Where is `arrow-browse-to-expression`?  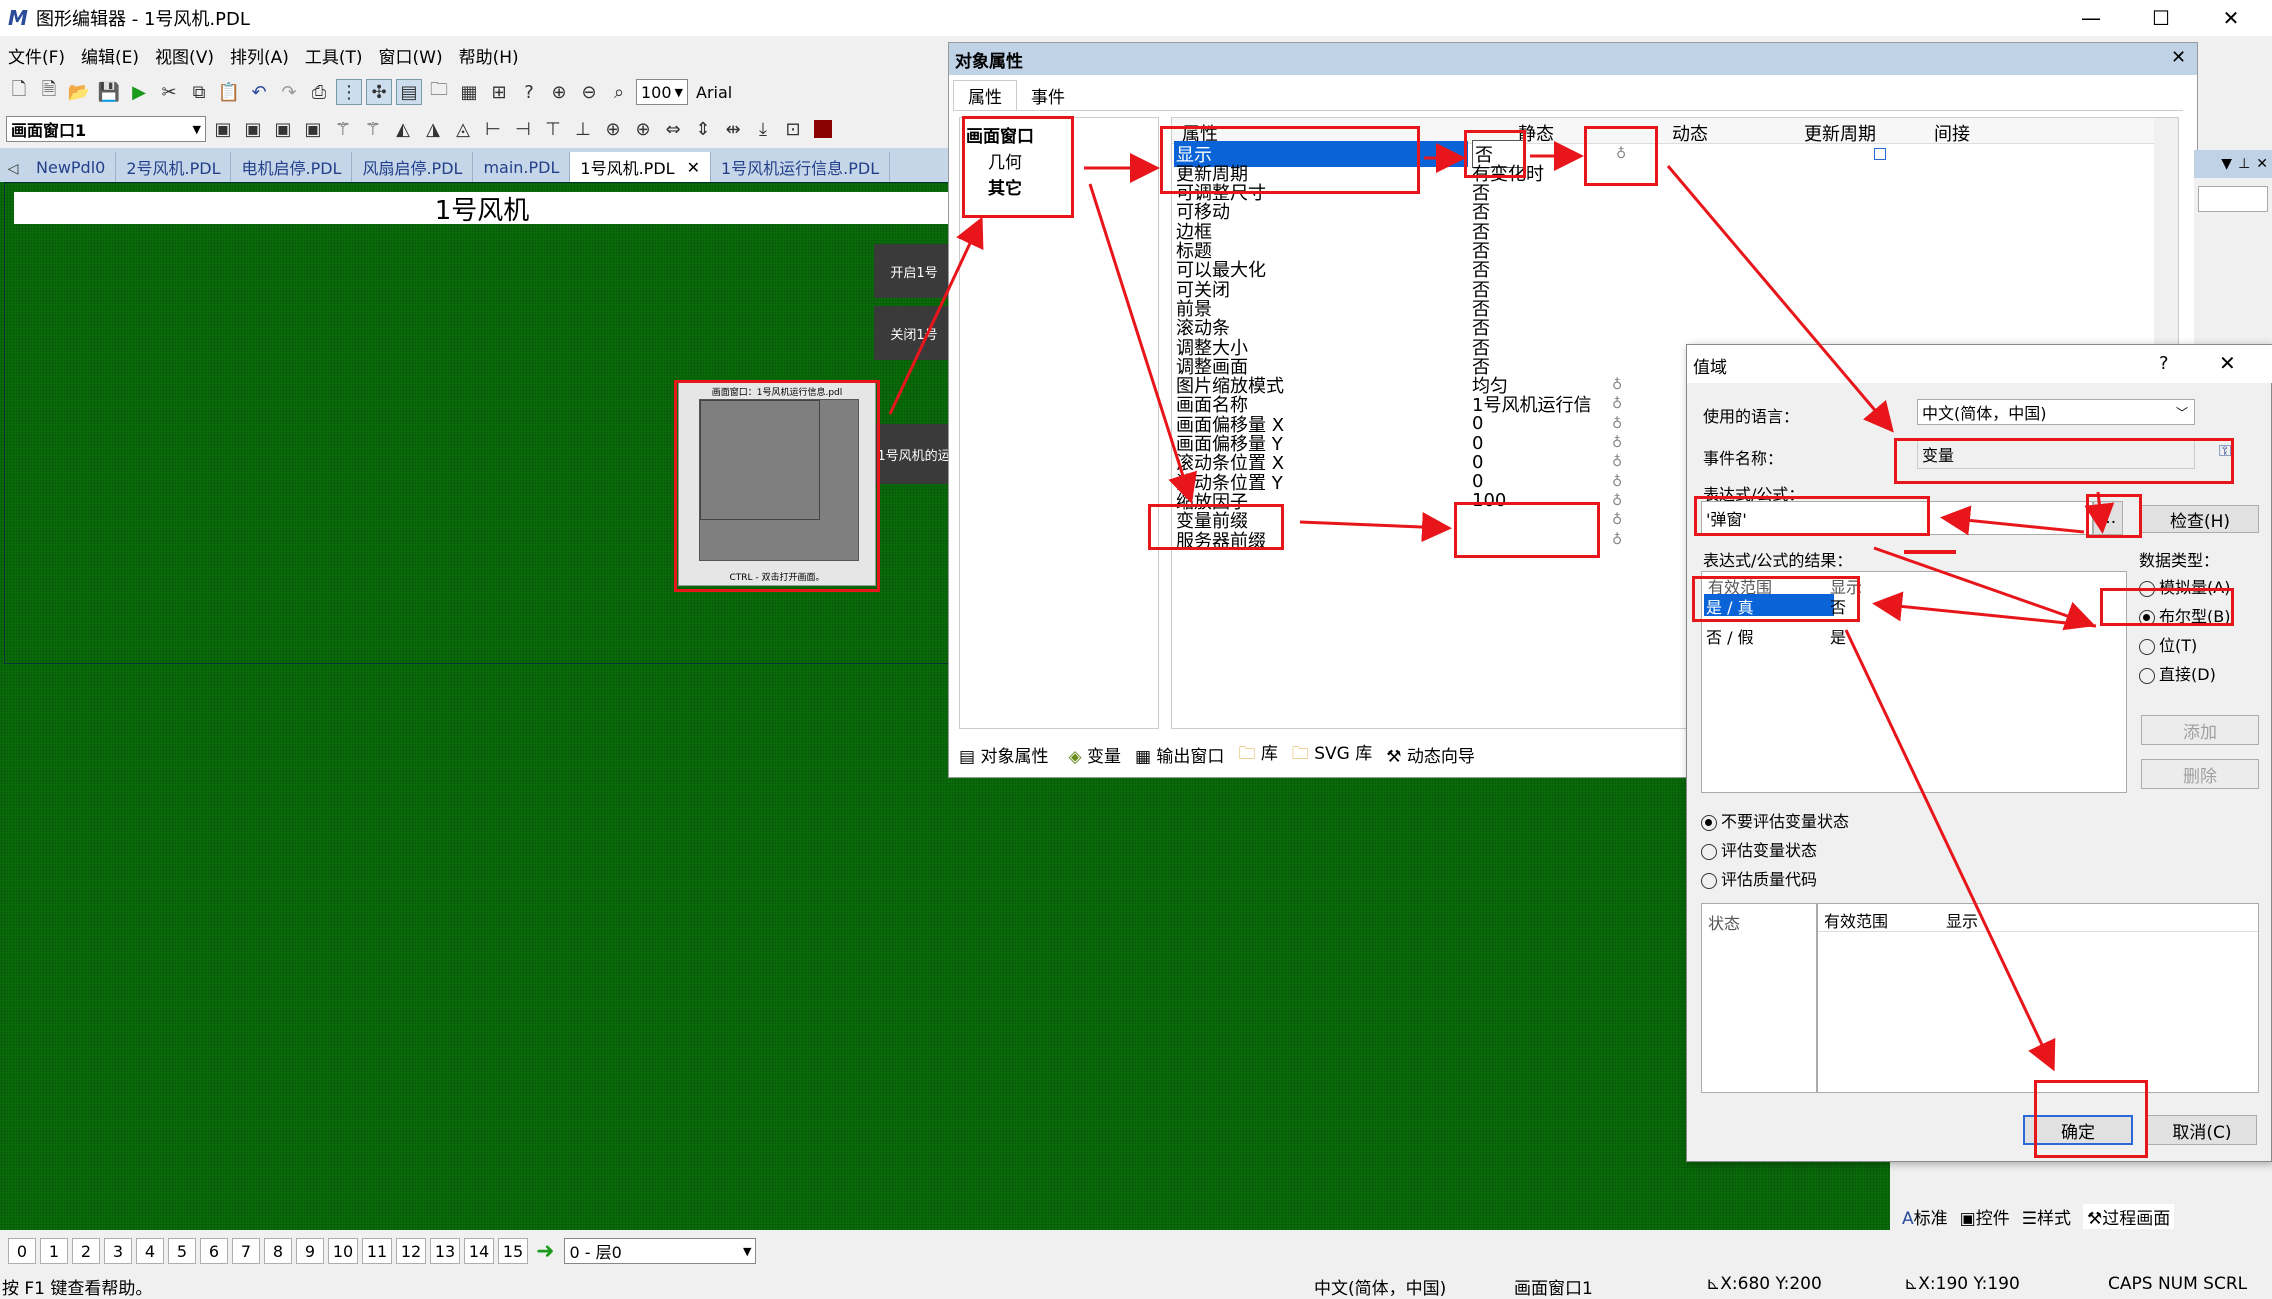
arrow-browse-to-expression is located at coordinates (2012, 520).